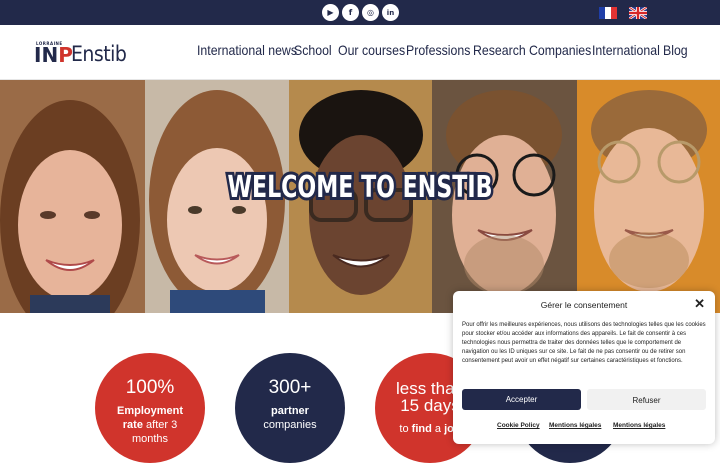 The height and width of the screenshot is (463, 720). What do you see at coordinates (149, 411) in the screenshot?
I see `stat-label: Employment` at bounding box center [149, 411].